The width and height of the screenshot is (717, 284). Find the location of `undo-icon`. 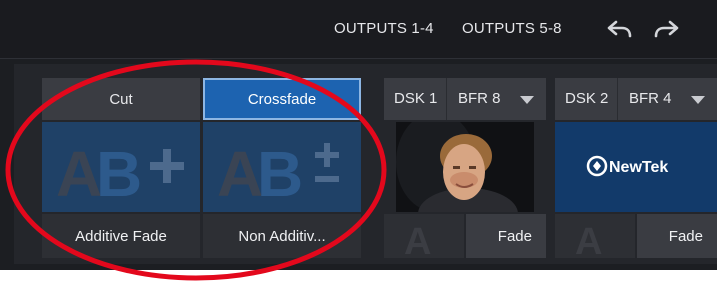

undo-icon is located at coordinates (620, 29).